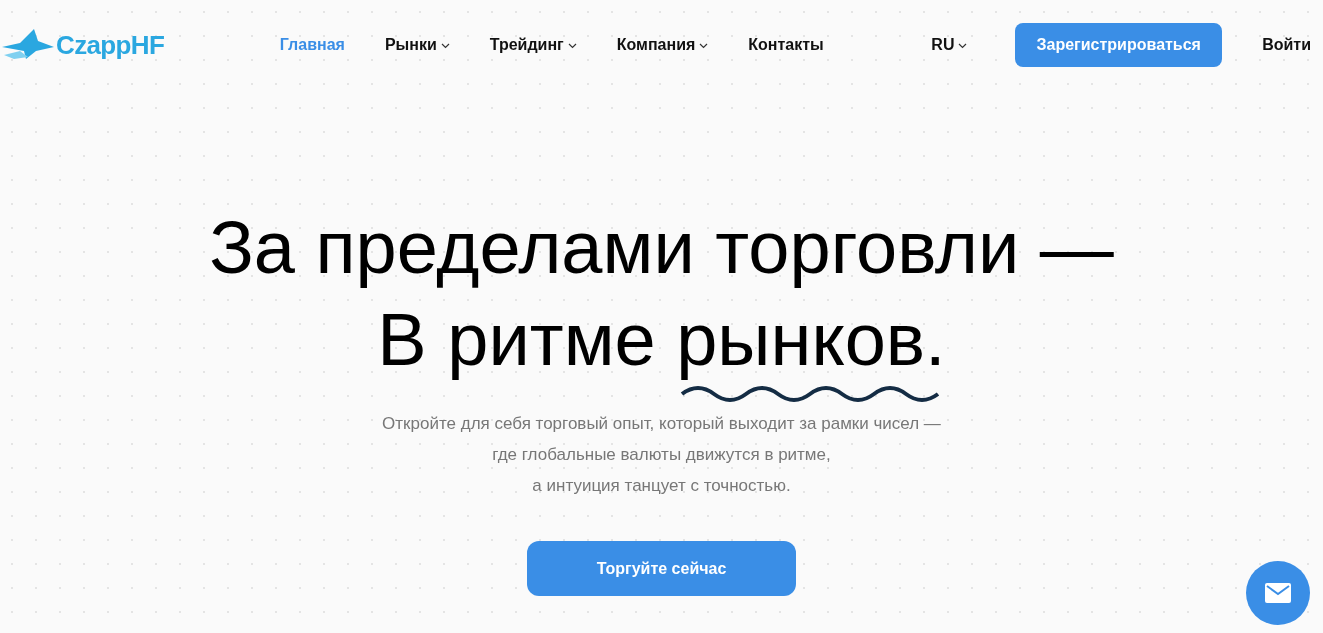  I want to click on nav-link: Контакты, so click(786, 45).